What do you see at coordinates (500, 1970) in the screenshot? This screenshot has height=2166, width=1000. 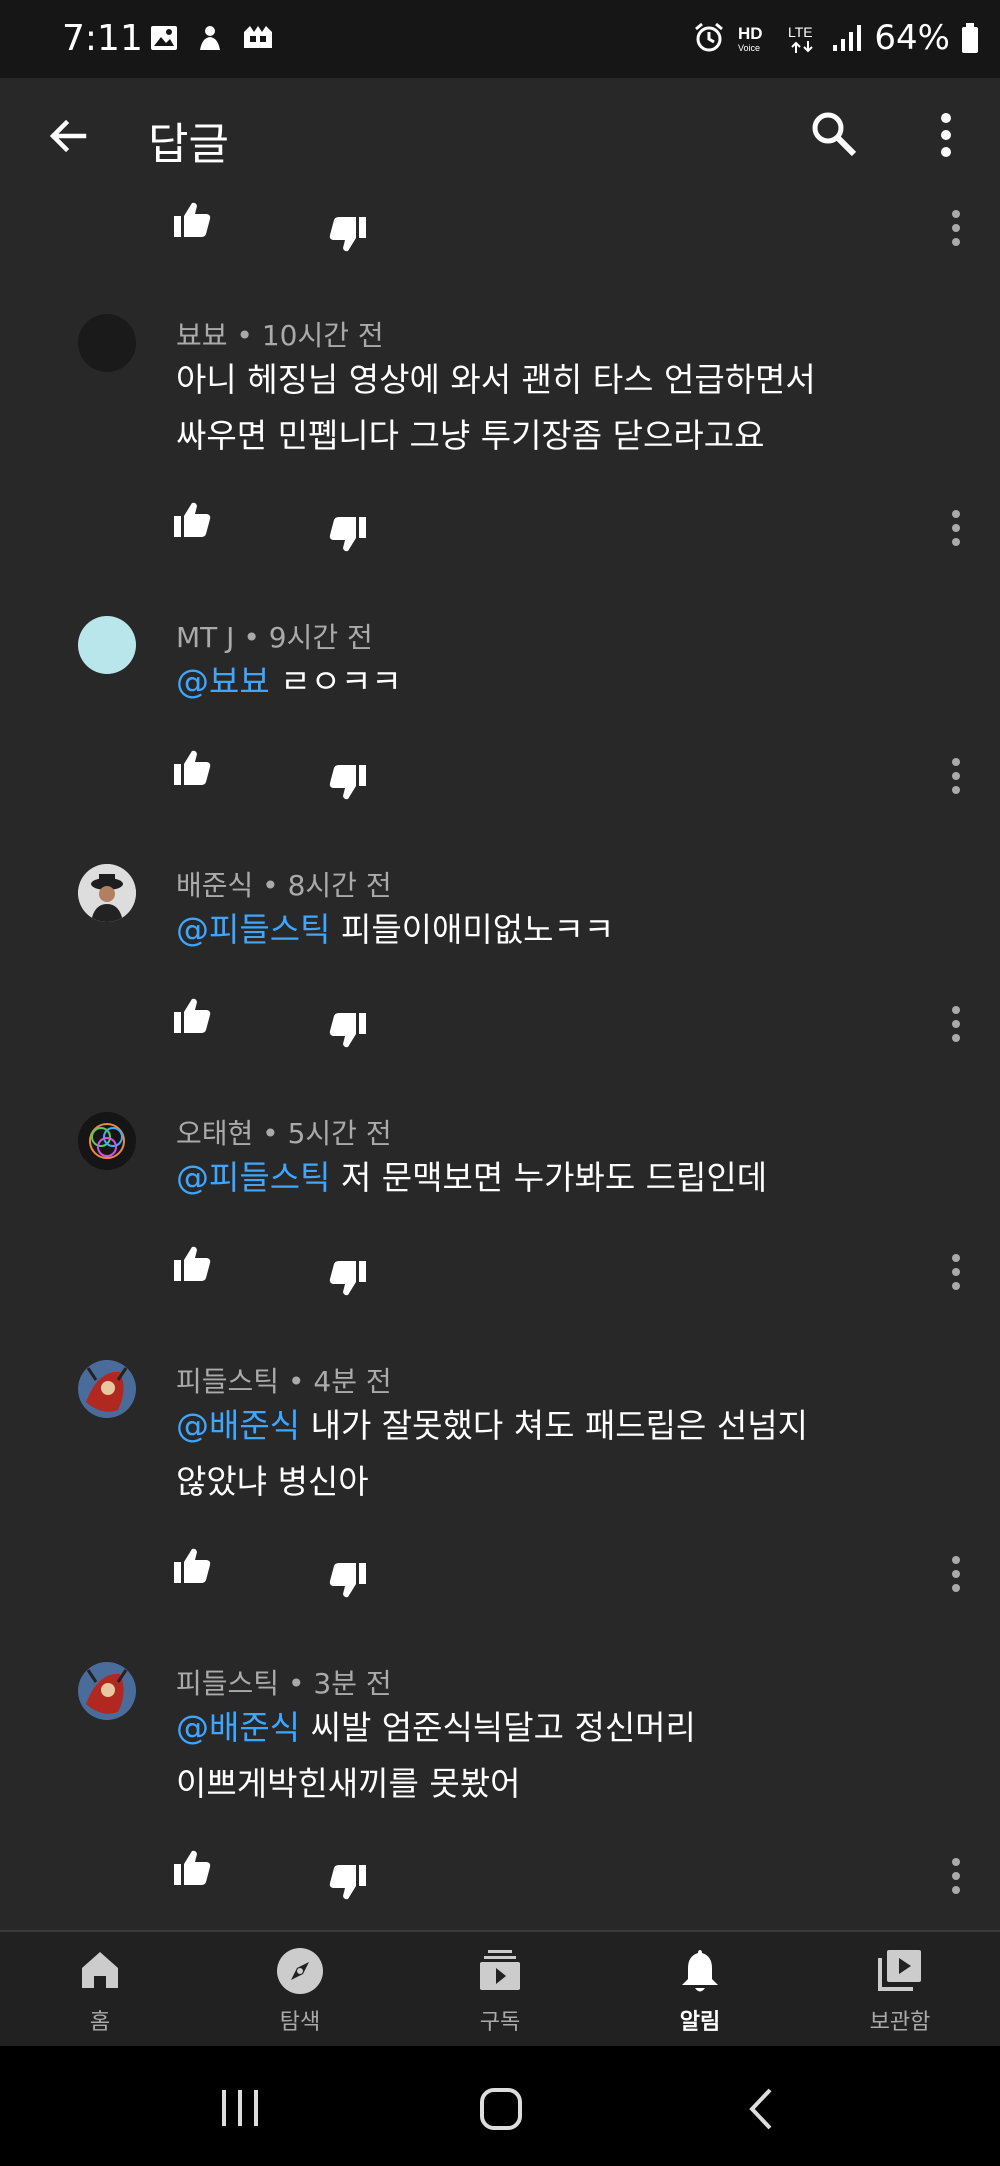 I see `subscriptions-icon` at bounding box center [500, 1970].